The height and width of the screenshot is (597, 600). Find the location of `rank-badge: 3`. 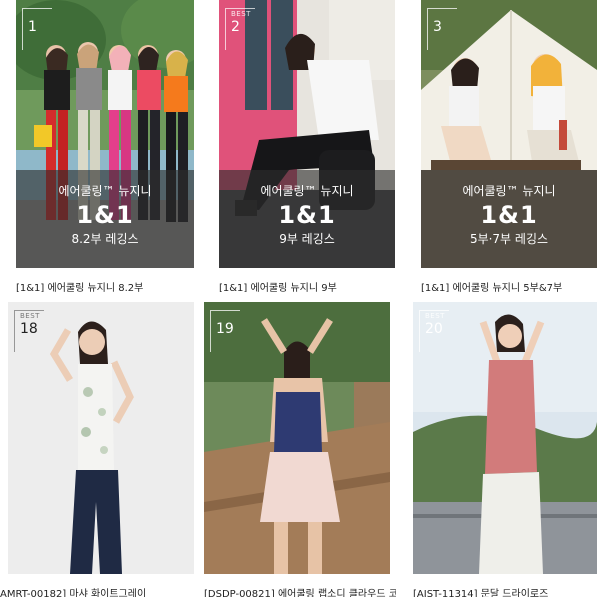

rank-badge: 3 is located at coordinates (442, 29).